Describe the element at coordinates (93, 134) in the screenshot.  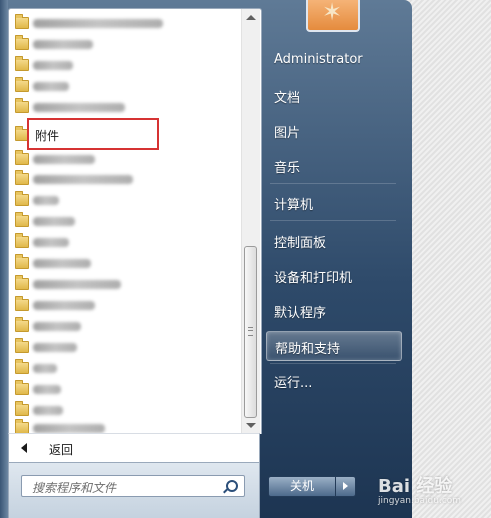
I see `accessories-highlight-box` at that location.